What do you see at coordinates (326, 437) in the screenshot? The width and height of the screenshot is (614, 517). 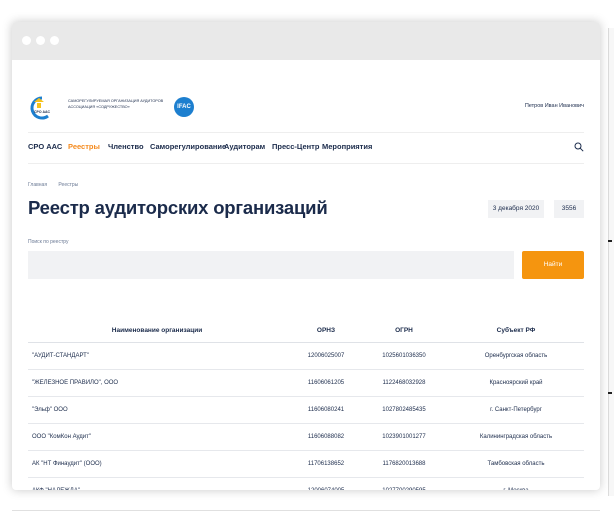 I see `cell-ornz: 11606088082` at bounding box center [326, 437].